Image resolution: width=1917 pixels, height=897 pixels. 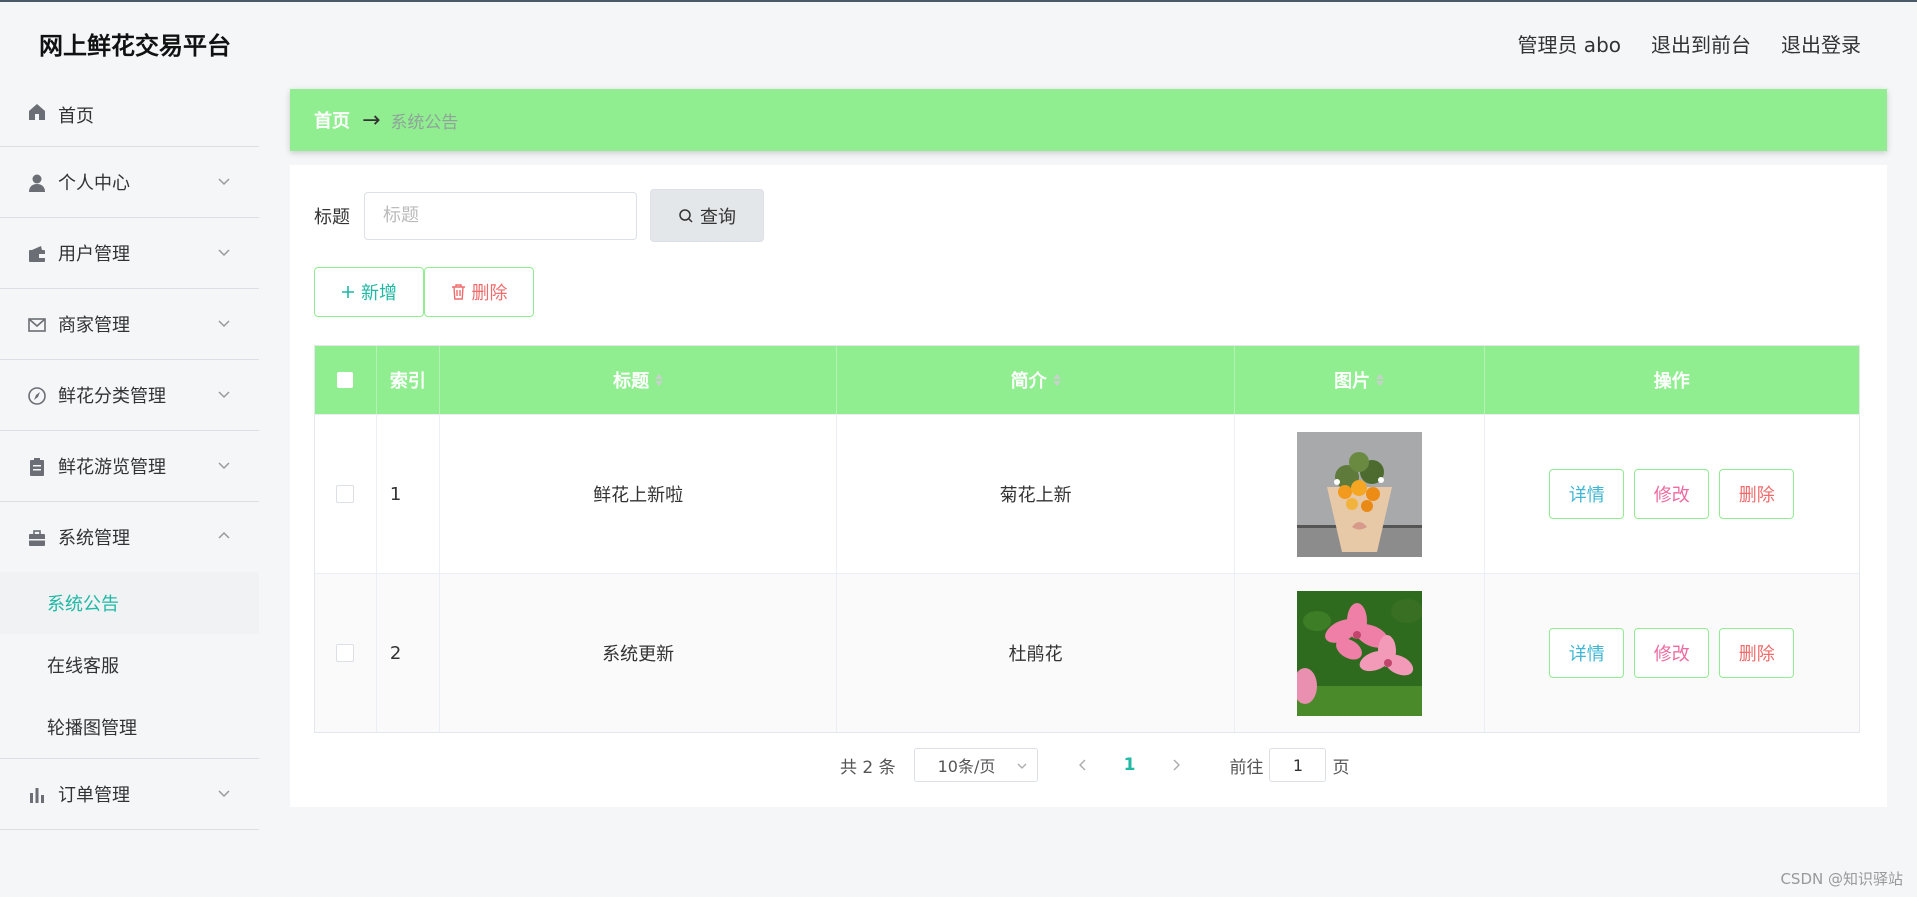 What do you see at coordinates (37, 538) in the screenshot?
I see `briefcase-icon` at bounding box center [37, 538].